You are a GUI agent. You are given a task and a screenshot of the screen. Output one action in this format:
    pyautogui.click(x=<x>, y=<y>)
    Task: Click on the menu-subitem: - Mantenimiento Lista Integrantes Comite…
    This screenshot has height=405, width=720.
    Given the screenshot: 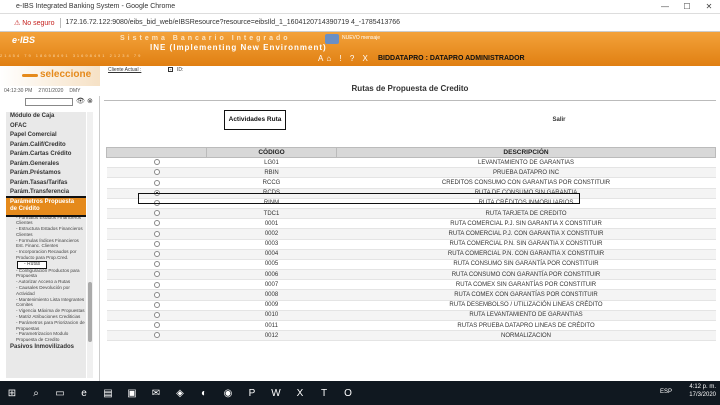 What is the action you would take?
    pyautogui.click(x=46, y=303)
    